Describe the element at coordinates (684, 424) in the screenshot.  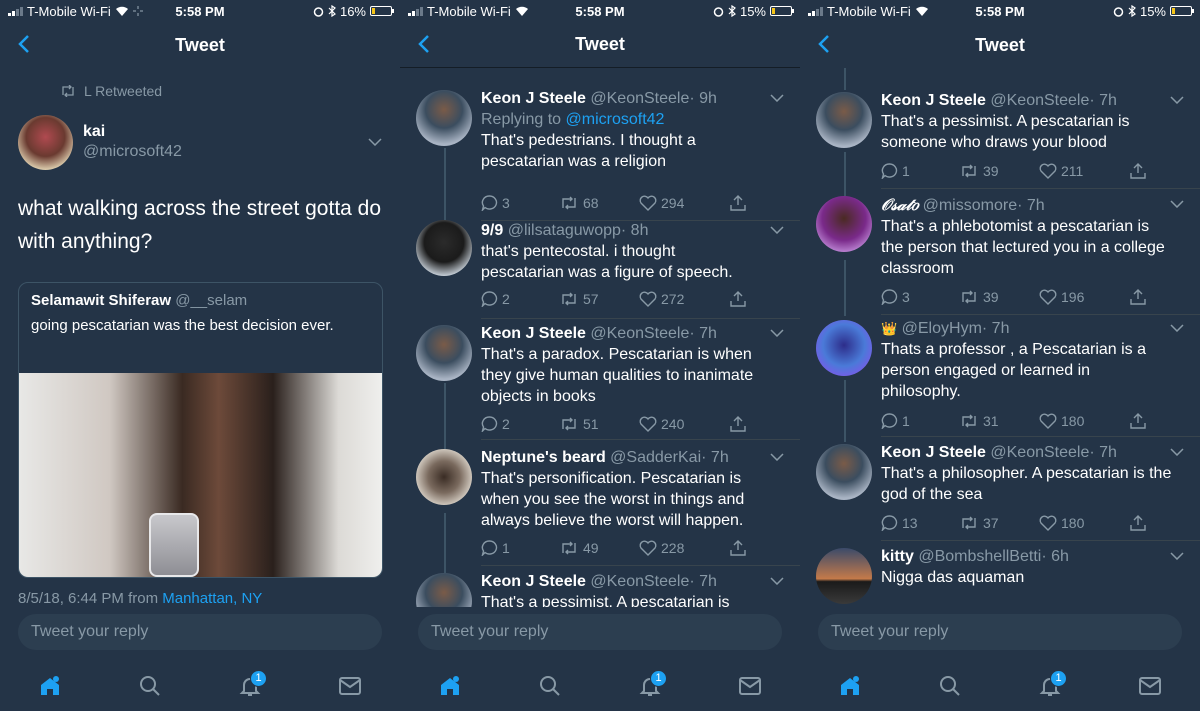
I see `like-button: 240` at that location.